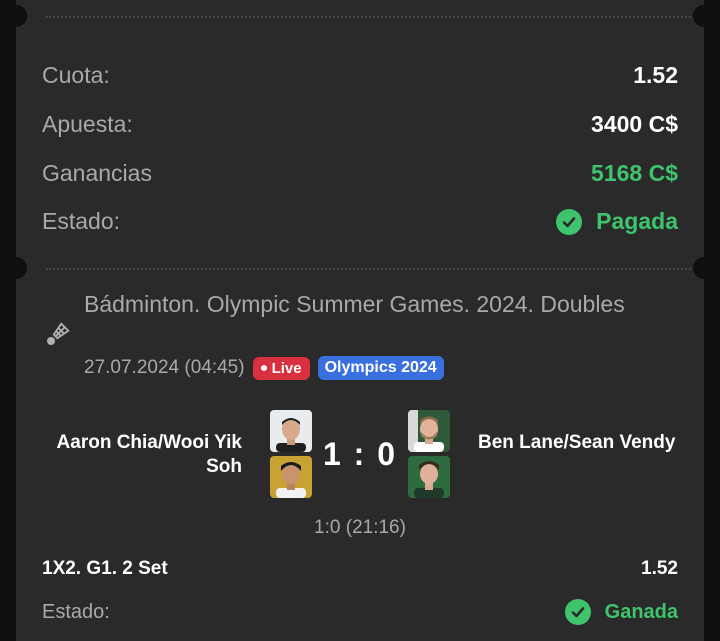 The height and width of the screenshot is (641, 720). I want to click on odds-value: 1.52, so click(655, 75).